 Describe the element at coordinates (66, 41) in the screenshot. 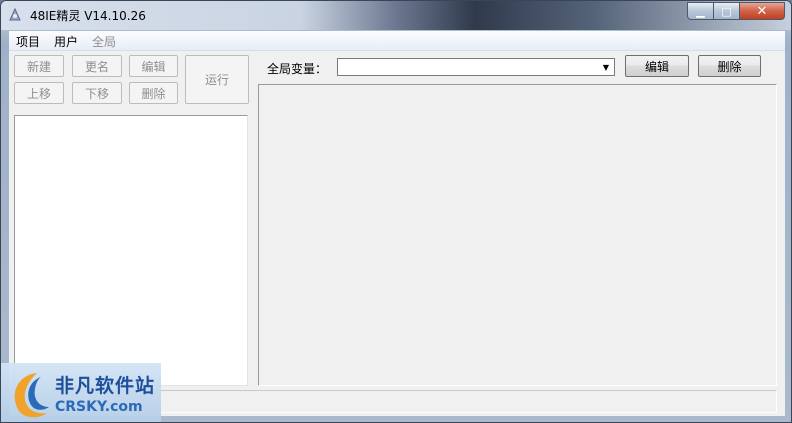

I see `menu-user: 用户` at that location.